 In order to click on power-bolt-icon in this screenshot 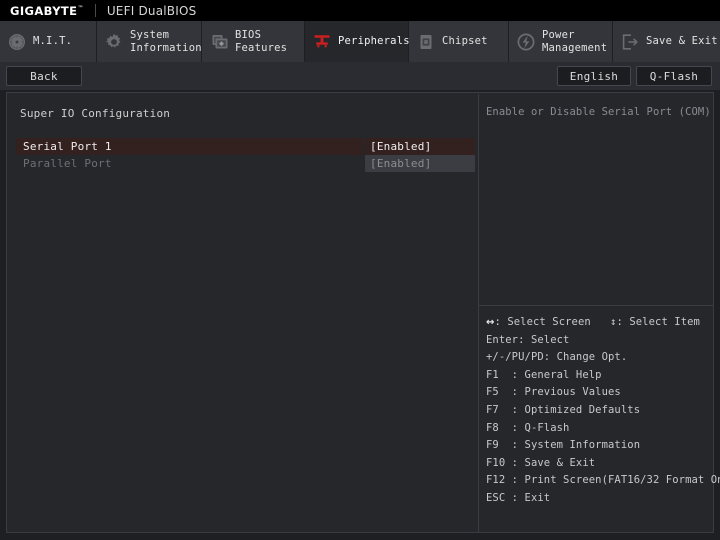, I will do `click(526, 42)`.